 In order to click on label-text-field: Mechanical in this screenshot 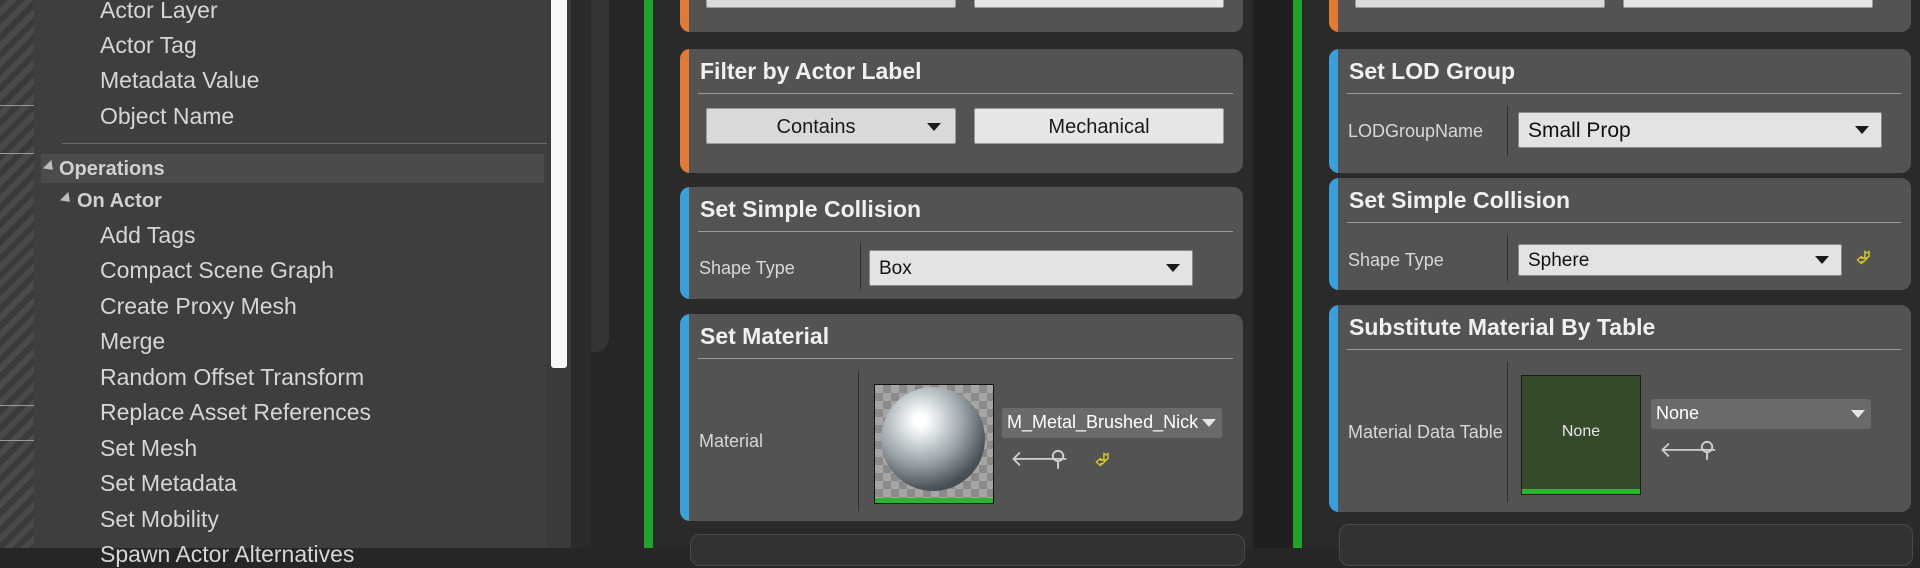, I will do `click(1099, 126)`.